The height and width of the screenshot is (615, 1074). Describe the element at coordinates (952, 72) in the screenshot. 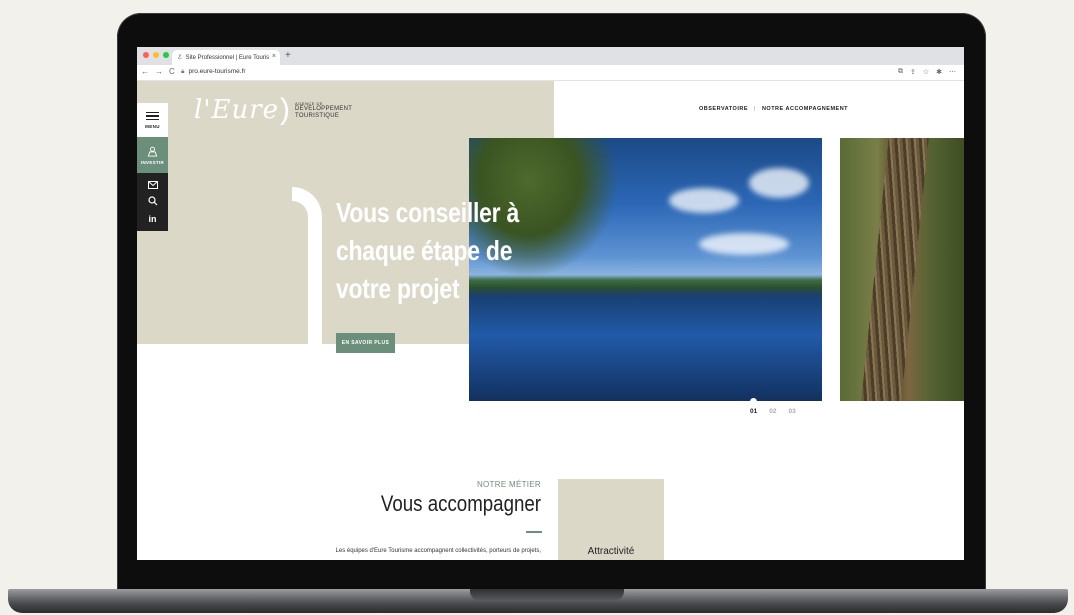

I see `profile-menu-icon: ⋯` at that location.